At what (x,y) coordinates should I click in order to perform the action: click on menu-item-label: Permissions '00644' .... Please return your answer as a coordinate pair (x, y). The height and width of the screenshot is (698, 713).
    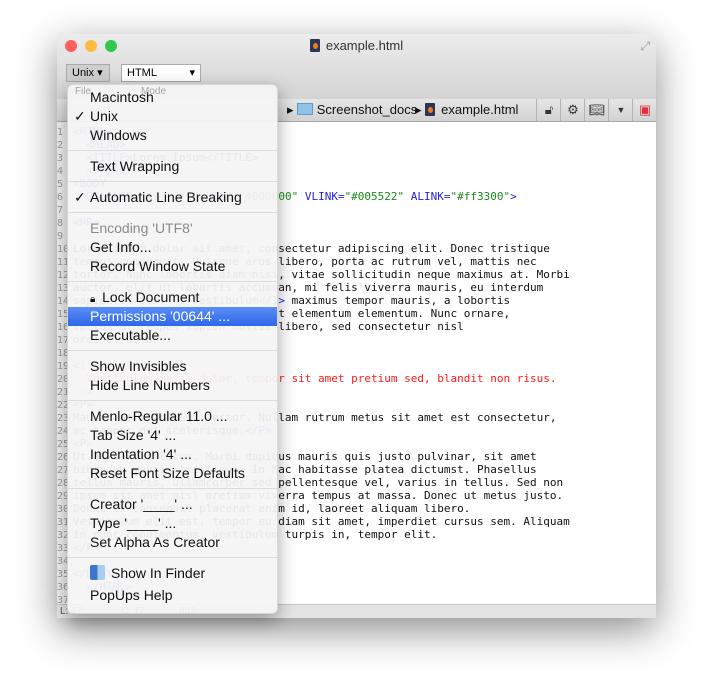
    Looking at the image, I should click on (160, 316).